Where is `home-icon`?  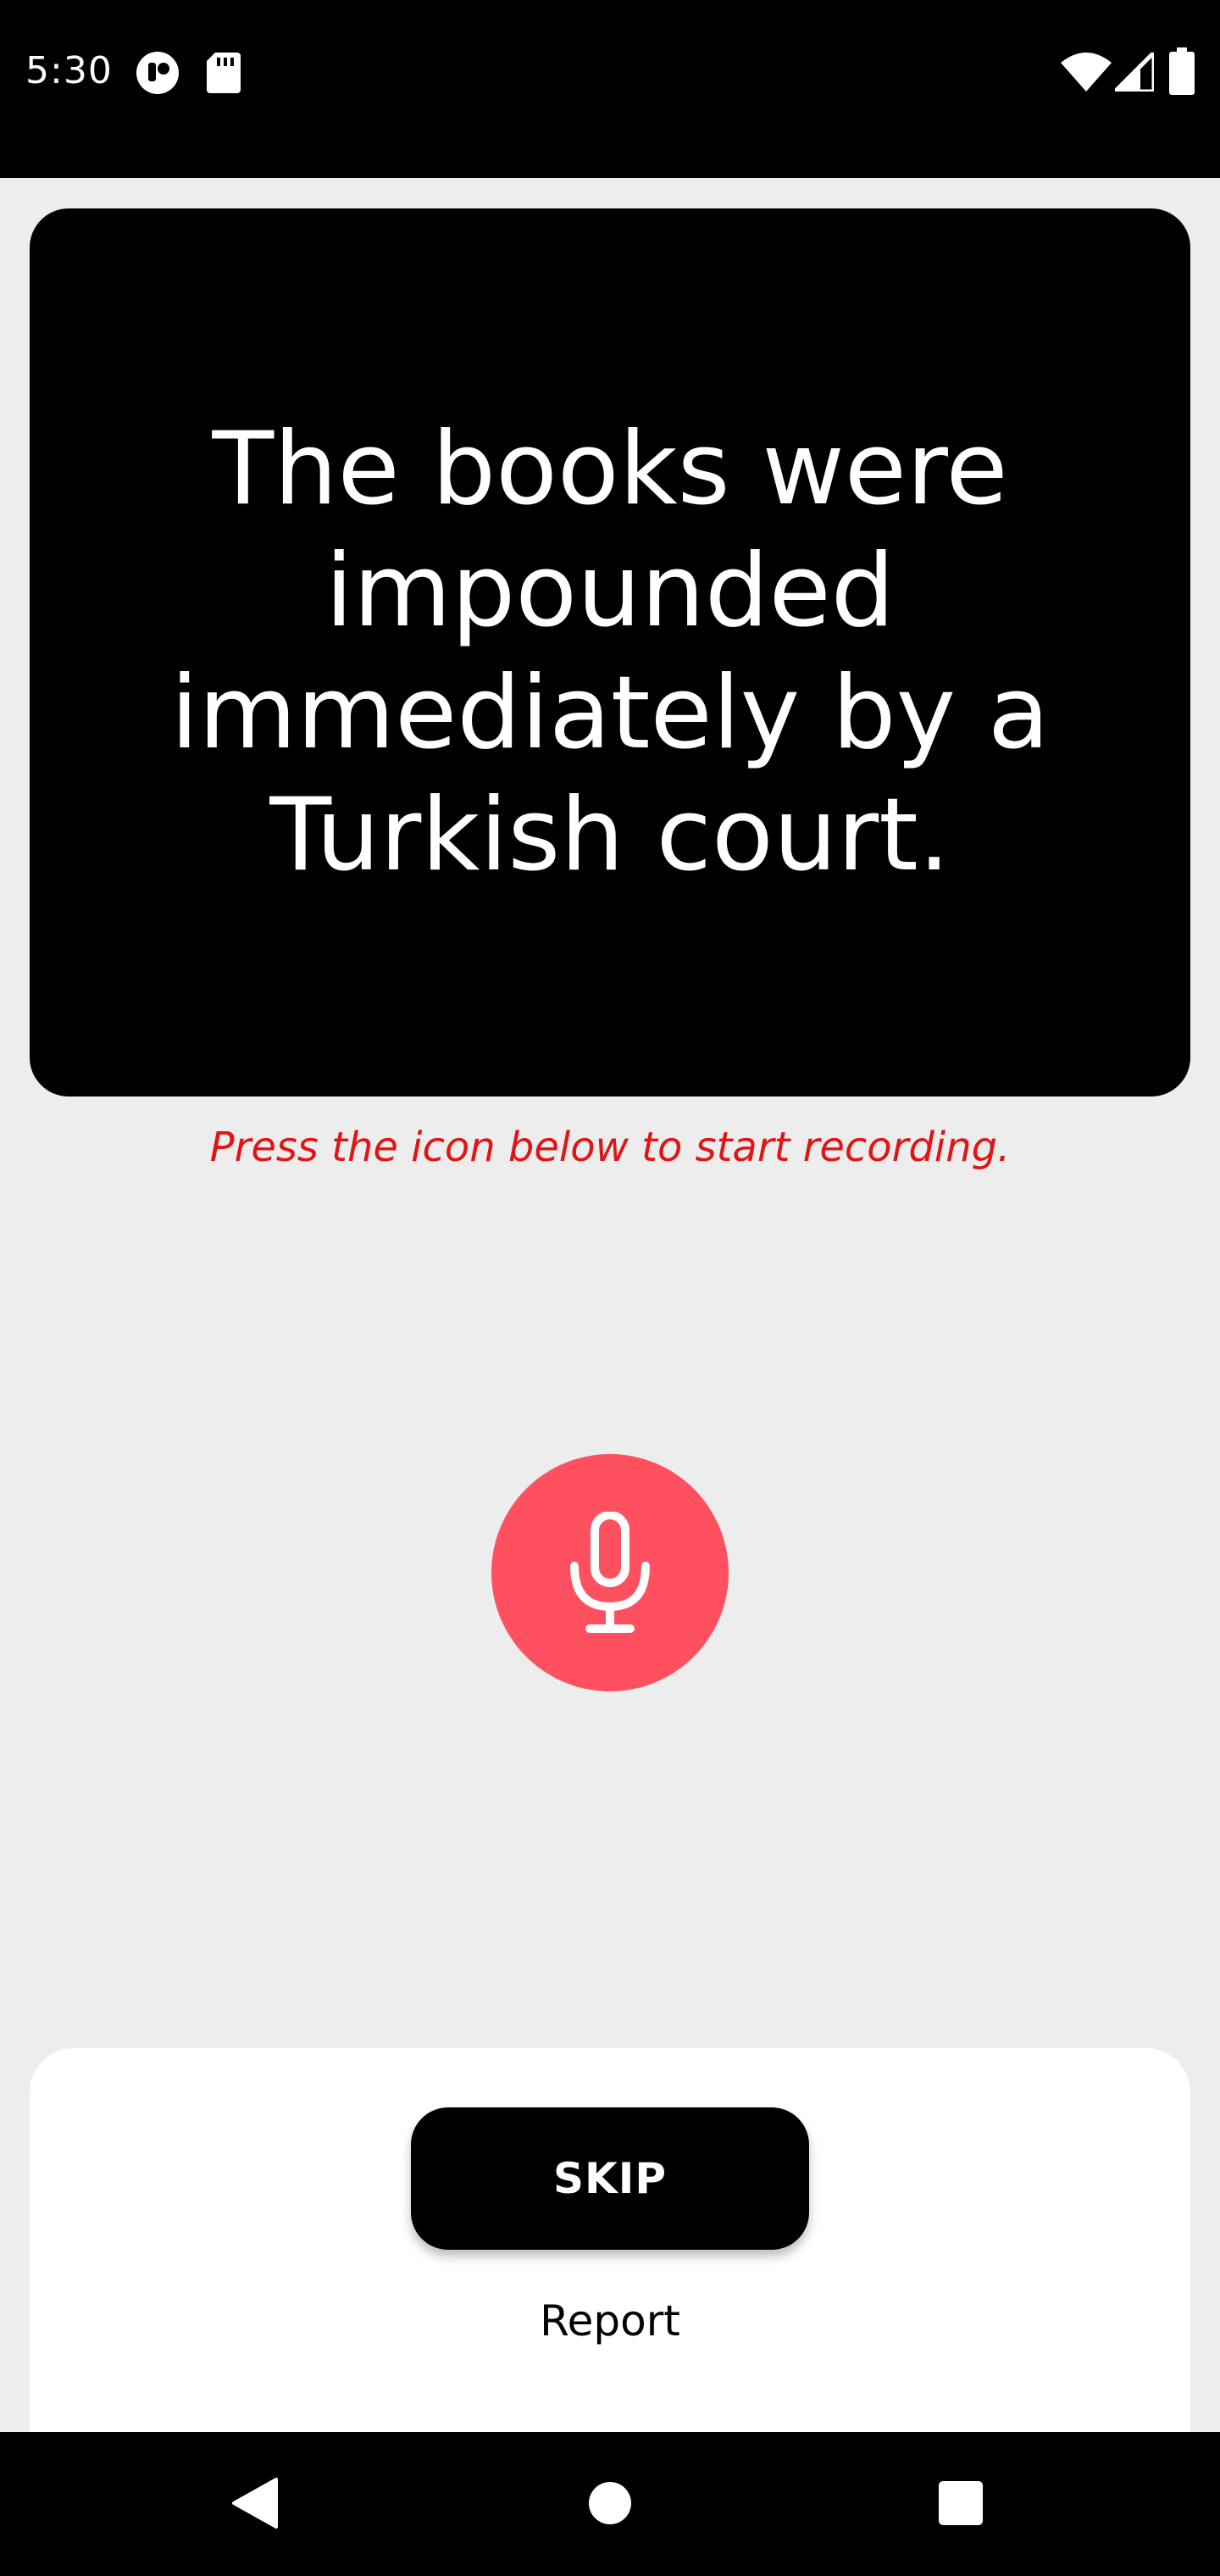 home-icon is located at coordinates (610, 2503).